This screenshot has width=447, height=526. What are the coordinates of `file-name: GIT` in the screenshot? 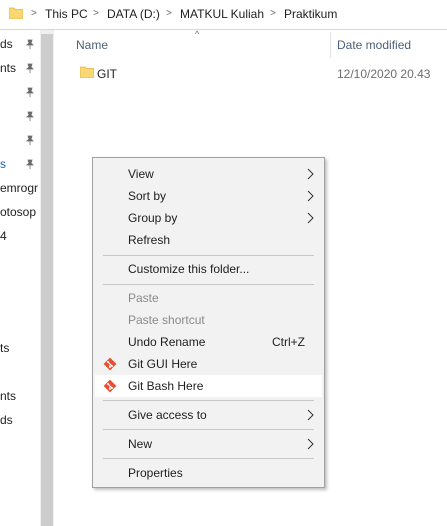 It's located at (107, 74).